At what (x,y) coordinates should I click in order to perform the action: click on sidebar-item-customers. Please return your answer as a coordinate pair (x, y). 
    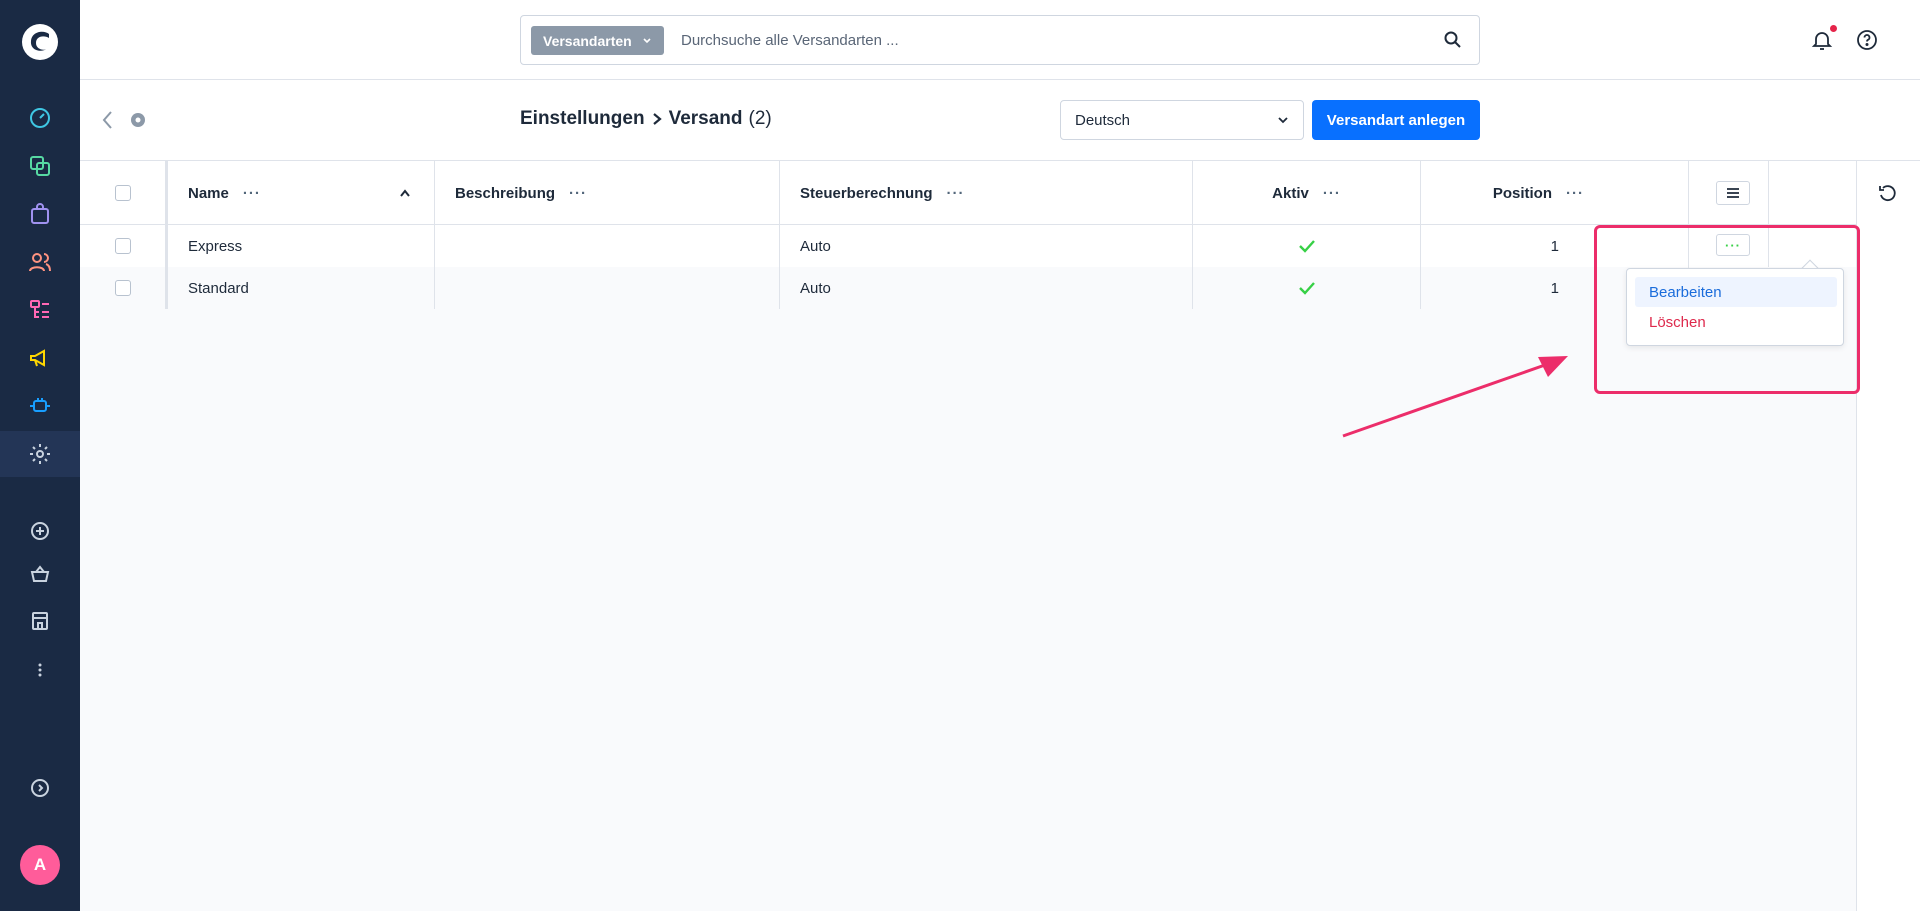
    Looking at the image, I should click on (40, 262).